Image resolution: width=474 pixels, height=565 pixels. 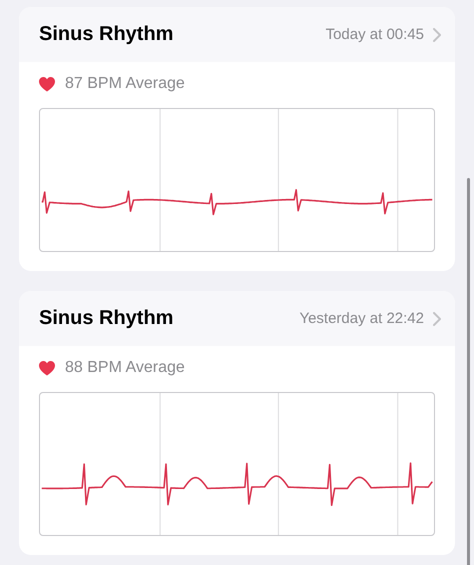 What do you see at coordinates (361, 318) in the screenshot?
I see `recording-time: Yesterday at 22:42` at bounding box center [361, 318].